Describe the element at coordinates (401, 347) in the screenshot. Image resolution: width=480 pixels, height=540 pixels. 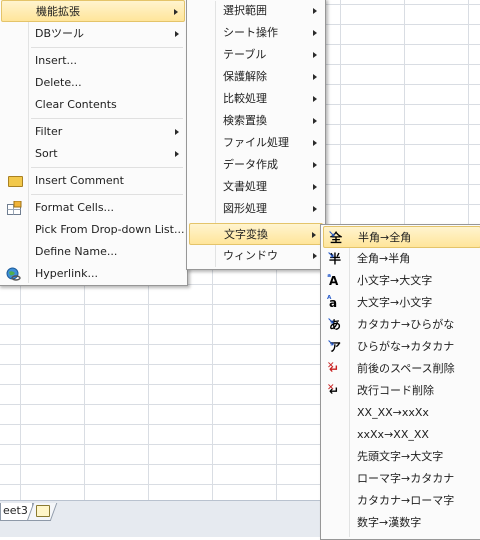
I see `menu-item-hiragana-to-katakana: ↘ ア ひらがな→カタカナ` at that location.